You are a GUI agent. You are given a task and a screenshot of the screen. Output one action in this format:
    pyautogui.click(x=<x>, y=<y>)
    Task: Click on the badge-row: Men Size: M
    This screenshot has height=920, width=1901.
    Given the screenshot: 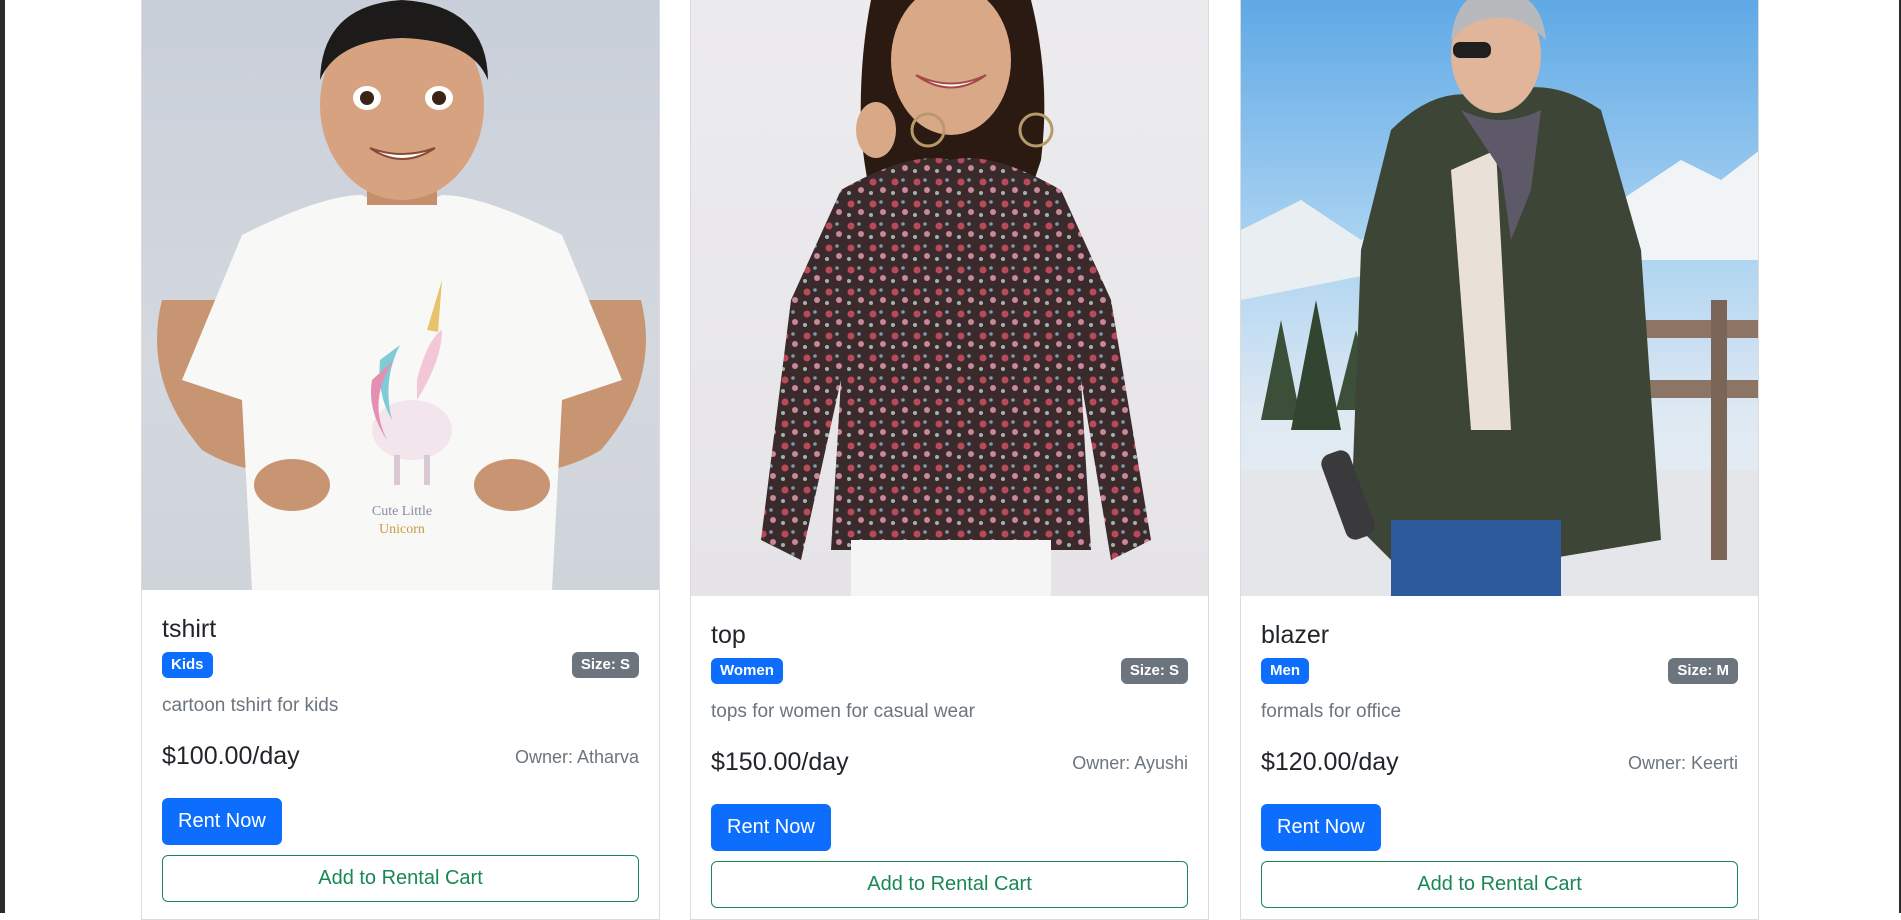 What is the action you would take?
    pyautogui.click(x=1499, y=671)
    